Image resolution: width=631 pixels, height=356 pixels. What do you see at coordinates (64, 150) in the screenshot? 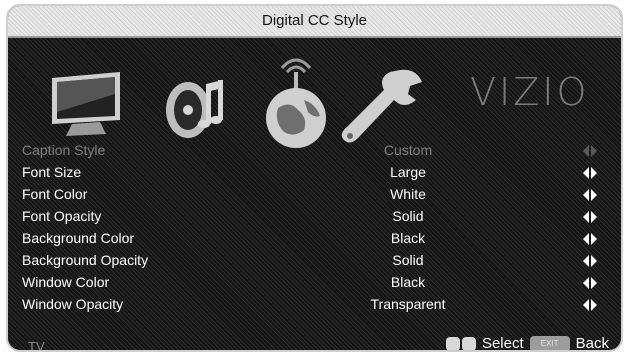
I see `setting-label: Caption Style` at bounding box center [64, 150].